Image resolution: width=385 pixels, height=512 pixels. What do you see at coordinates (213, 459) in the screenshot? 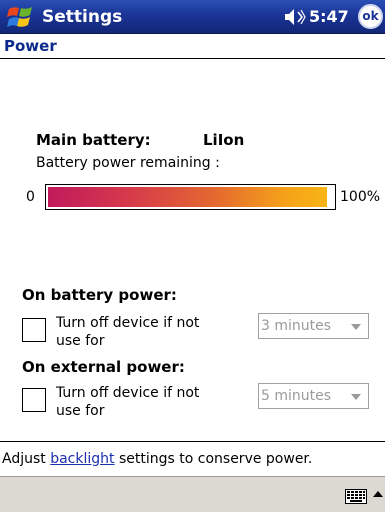
I see `footer-suffix: settings to conserve power.` at bounding box center [213, 459].